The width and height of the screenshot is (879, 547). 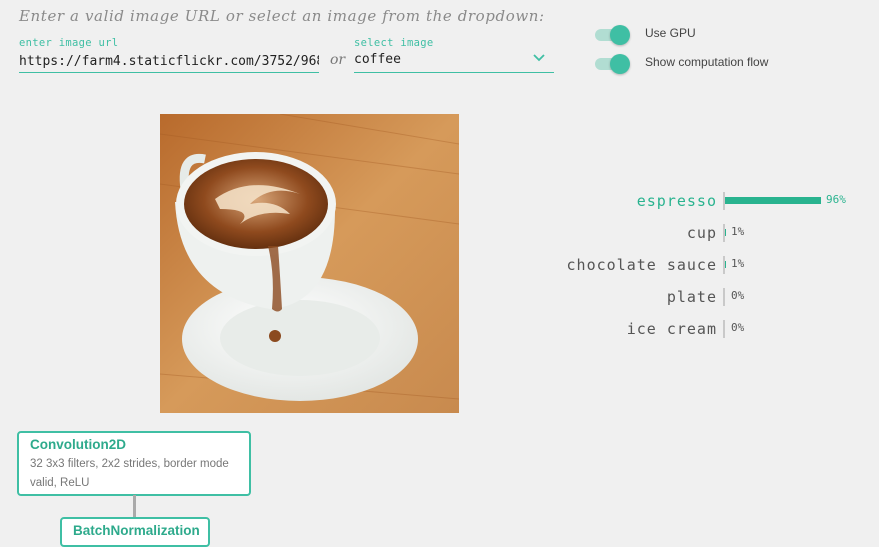 I want to click on prediction-bar-cup, so click(x=725, y=232).